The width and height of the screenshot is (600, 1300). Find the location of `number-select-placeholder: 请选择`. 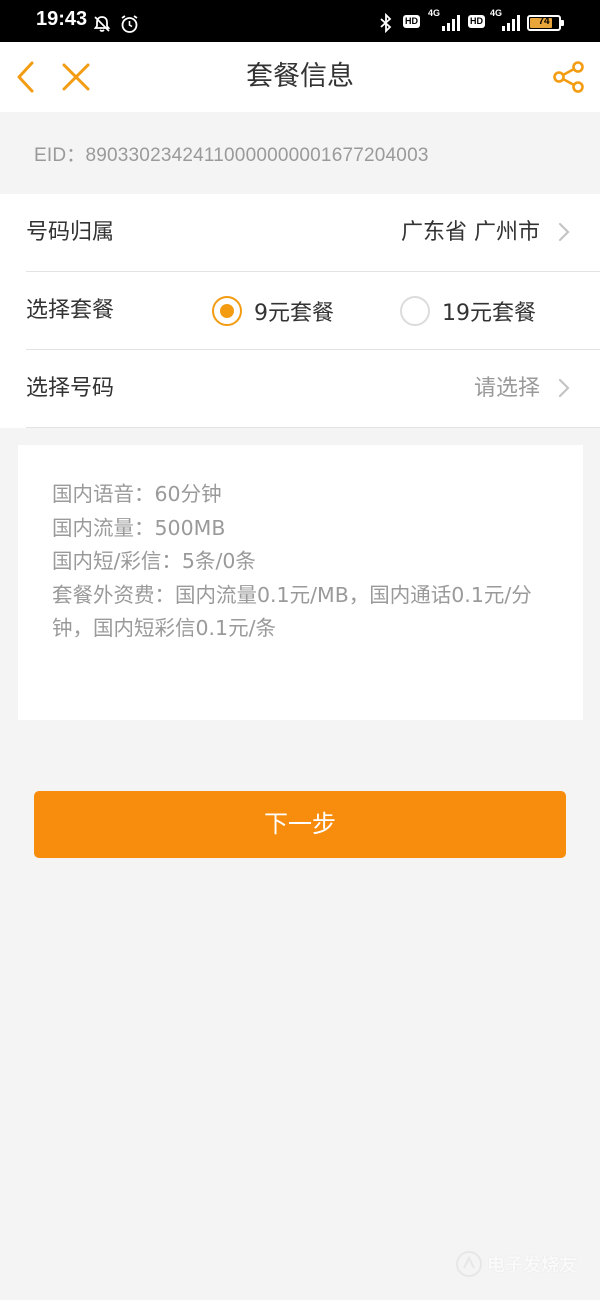

number-select-placeholder: 请选择 is located at coordinates (506, 388).